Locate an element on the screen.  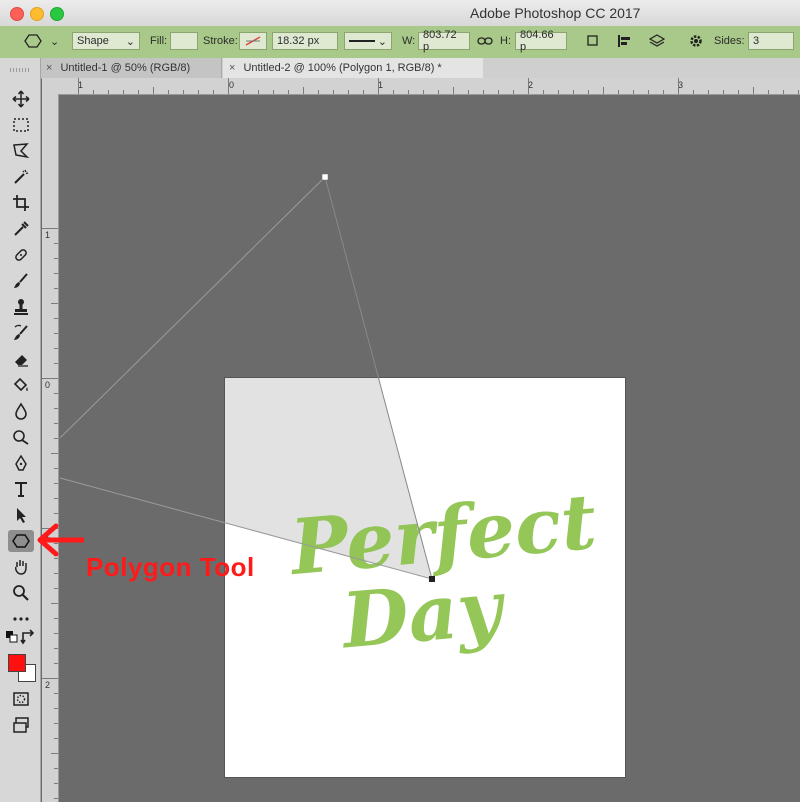
callout-label: Polygon Tool is located at coordinates (170, 567).